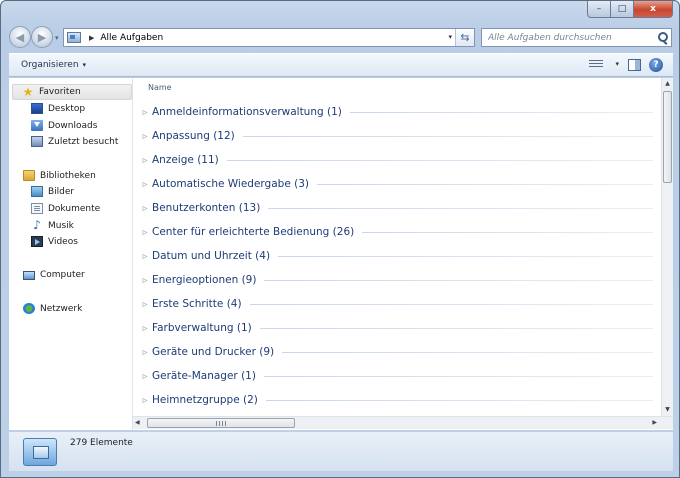 The image size is (680, 478). I want to click on nav-item-pictures: Bilder, so click(52, 191).